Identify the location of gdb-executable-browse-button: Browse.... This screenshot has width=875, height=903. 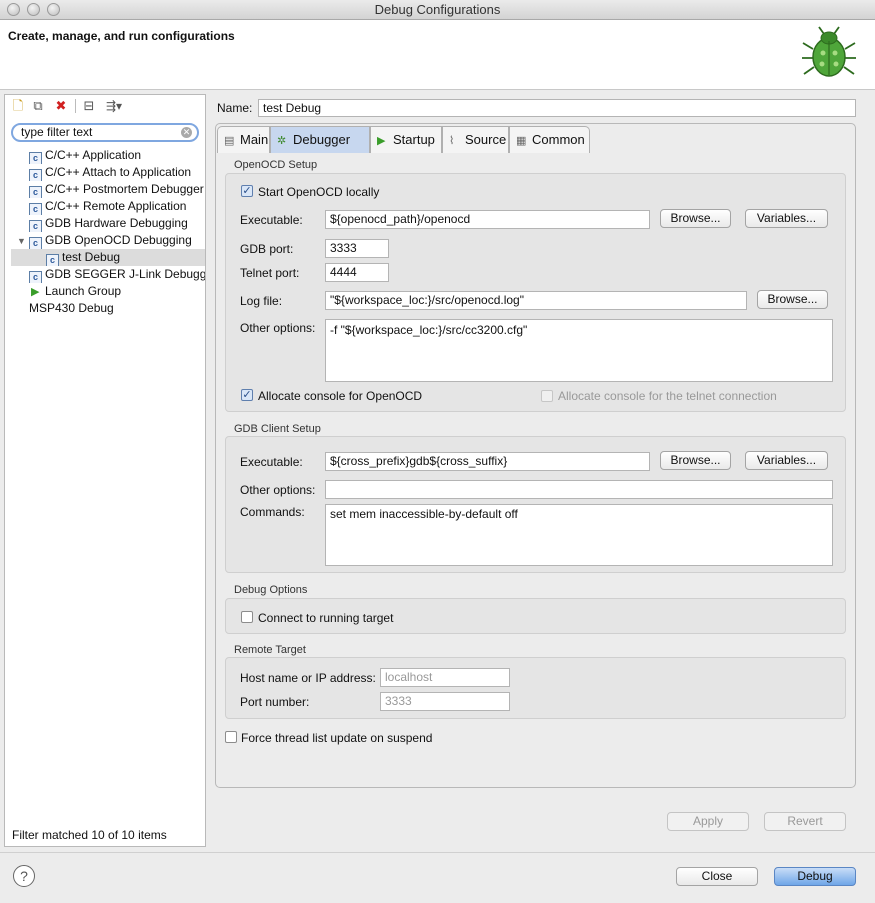
(695, 460).